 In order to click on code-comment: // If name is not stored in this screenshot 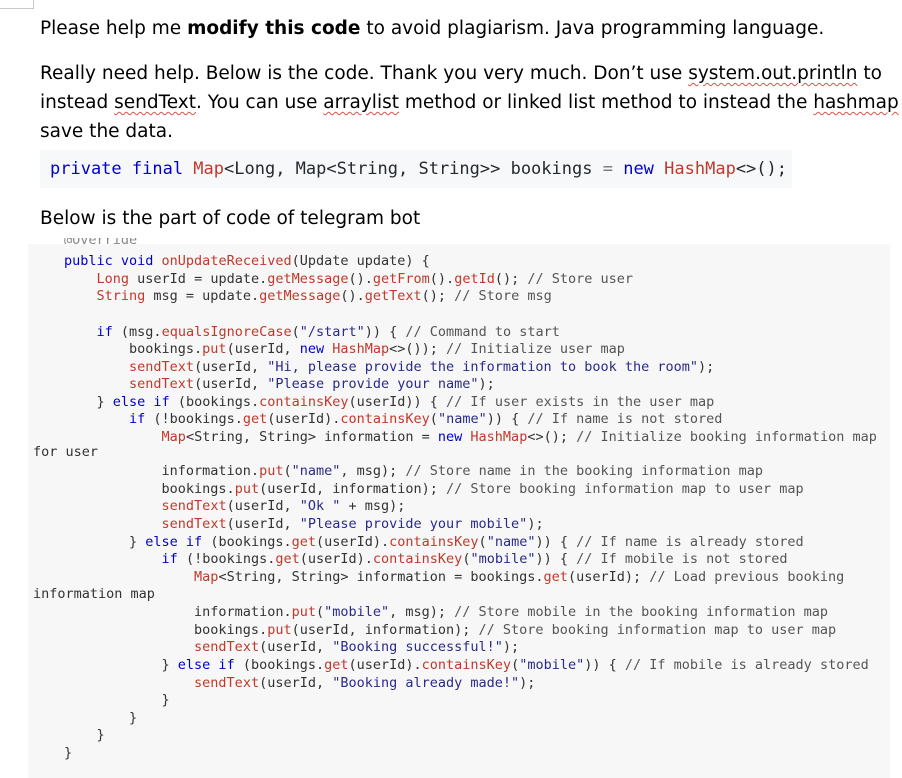, I will do `click(625, 419)`.